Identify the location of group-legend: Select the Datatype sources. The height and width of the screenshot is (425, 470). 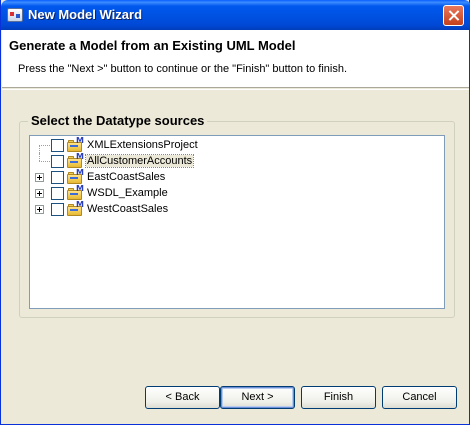
(118, 120).